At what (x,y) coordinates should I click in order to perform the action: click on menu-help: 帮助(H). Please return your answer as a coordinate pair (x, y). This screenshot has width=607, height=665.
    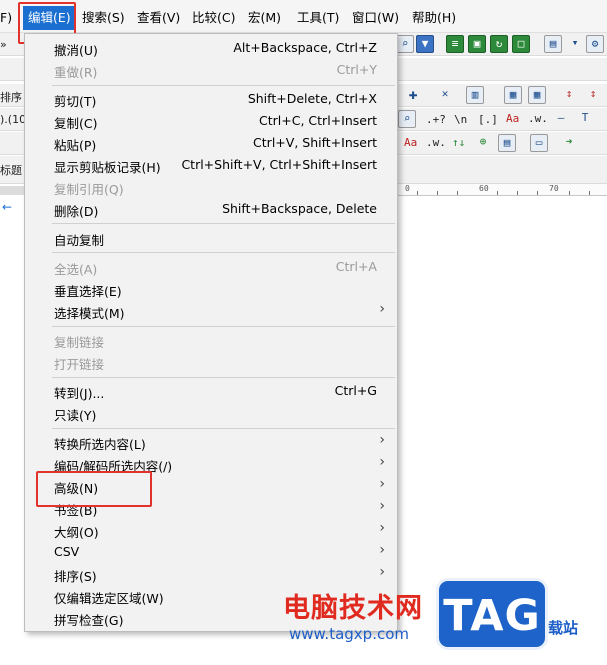
    Looking at the image, I should click on (434, 18).